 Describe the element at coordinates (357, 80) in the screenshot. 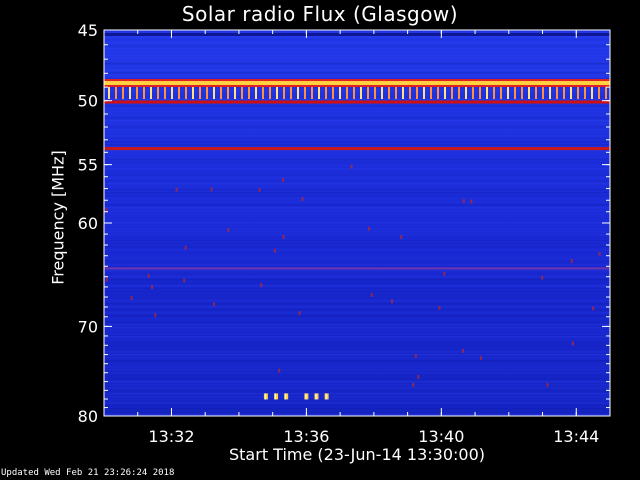

I see `emission-band-edge` at that location.